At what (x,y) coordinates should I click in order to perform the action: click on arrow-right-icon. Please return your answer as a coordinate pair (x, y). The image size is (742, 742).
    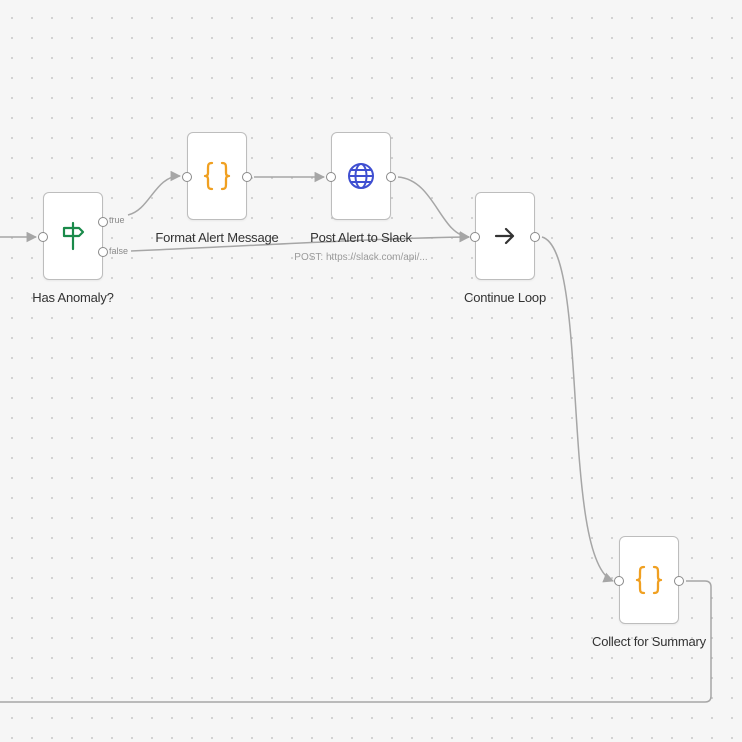
    Looking at the image, I should click on (504, 236).